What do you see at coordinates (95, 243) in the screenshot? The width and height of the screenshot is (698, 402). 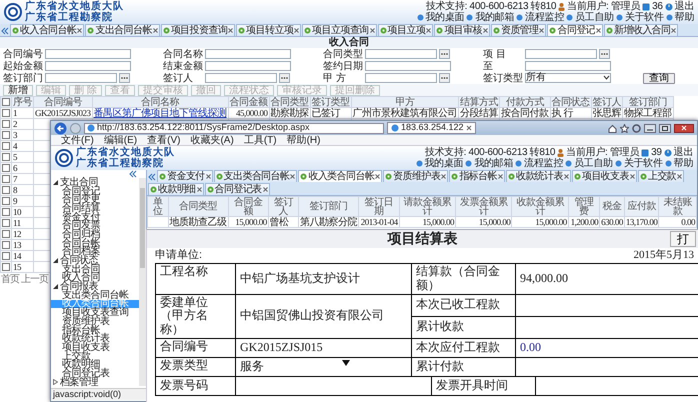 I see `tree-item: 合同台帐` at bounding box center [95, 243].